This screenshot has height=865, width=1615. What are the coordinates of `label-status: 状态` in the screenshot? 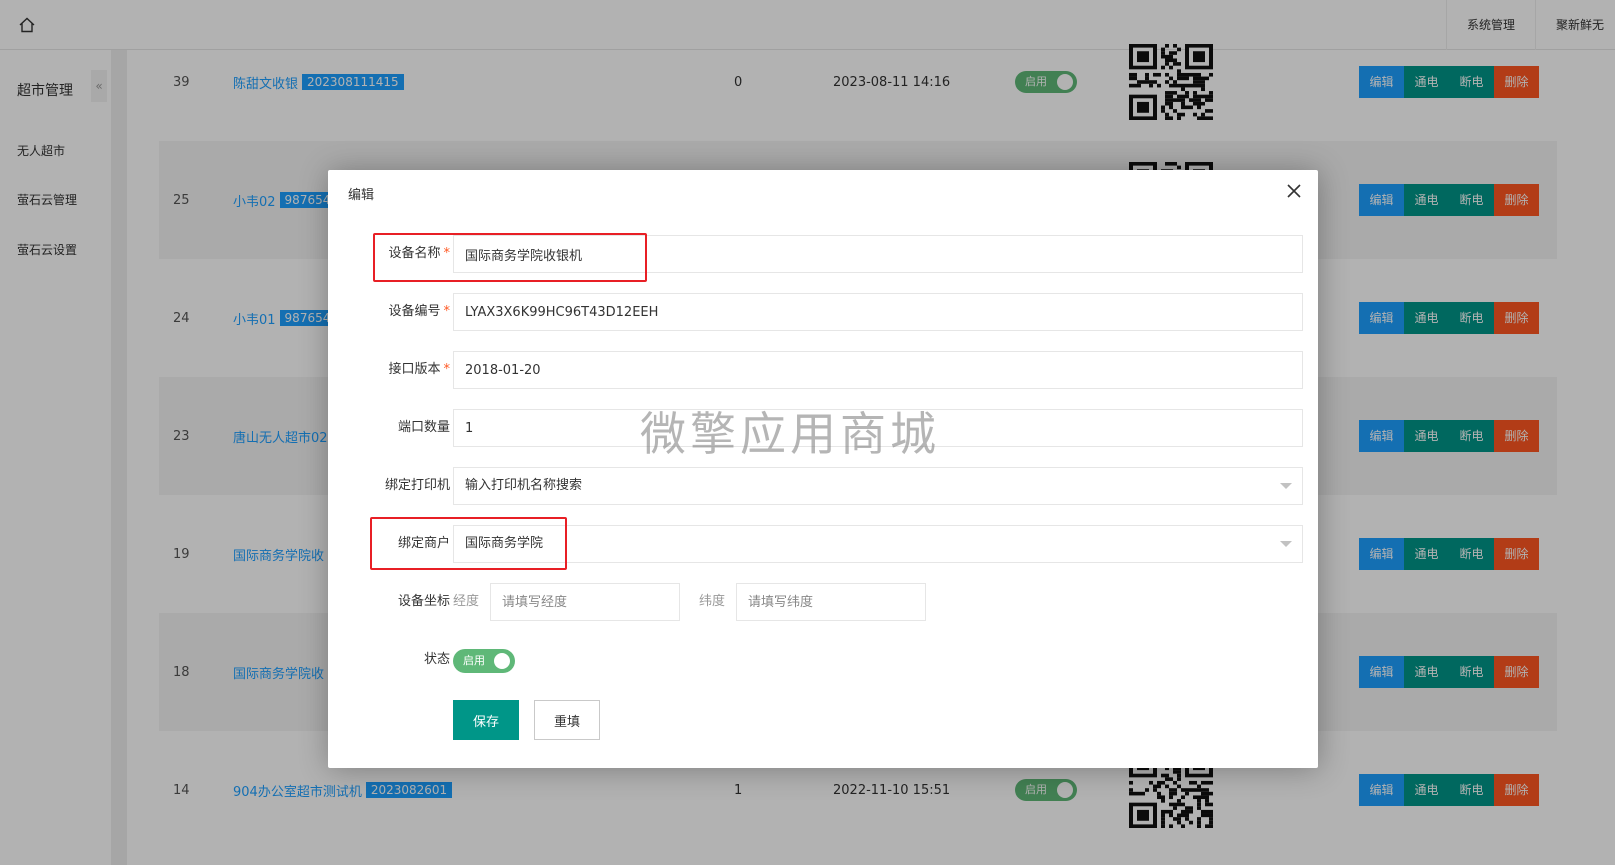 It's located at (436, 659).